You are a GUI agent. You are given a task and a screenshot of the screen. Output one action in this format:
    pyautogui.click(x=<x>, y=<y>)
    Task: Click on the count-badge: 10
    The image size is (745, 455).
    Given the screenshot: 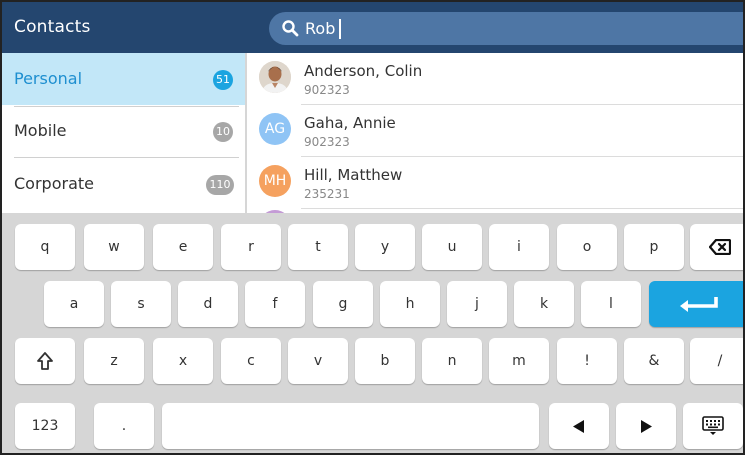 What is the action you would take?
    pyautogui.click(x=223, y=132)
    